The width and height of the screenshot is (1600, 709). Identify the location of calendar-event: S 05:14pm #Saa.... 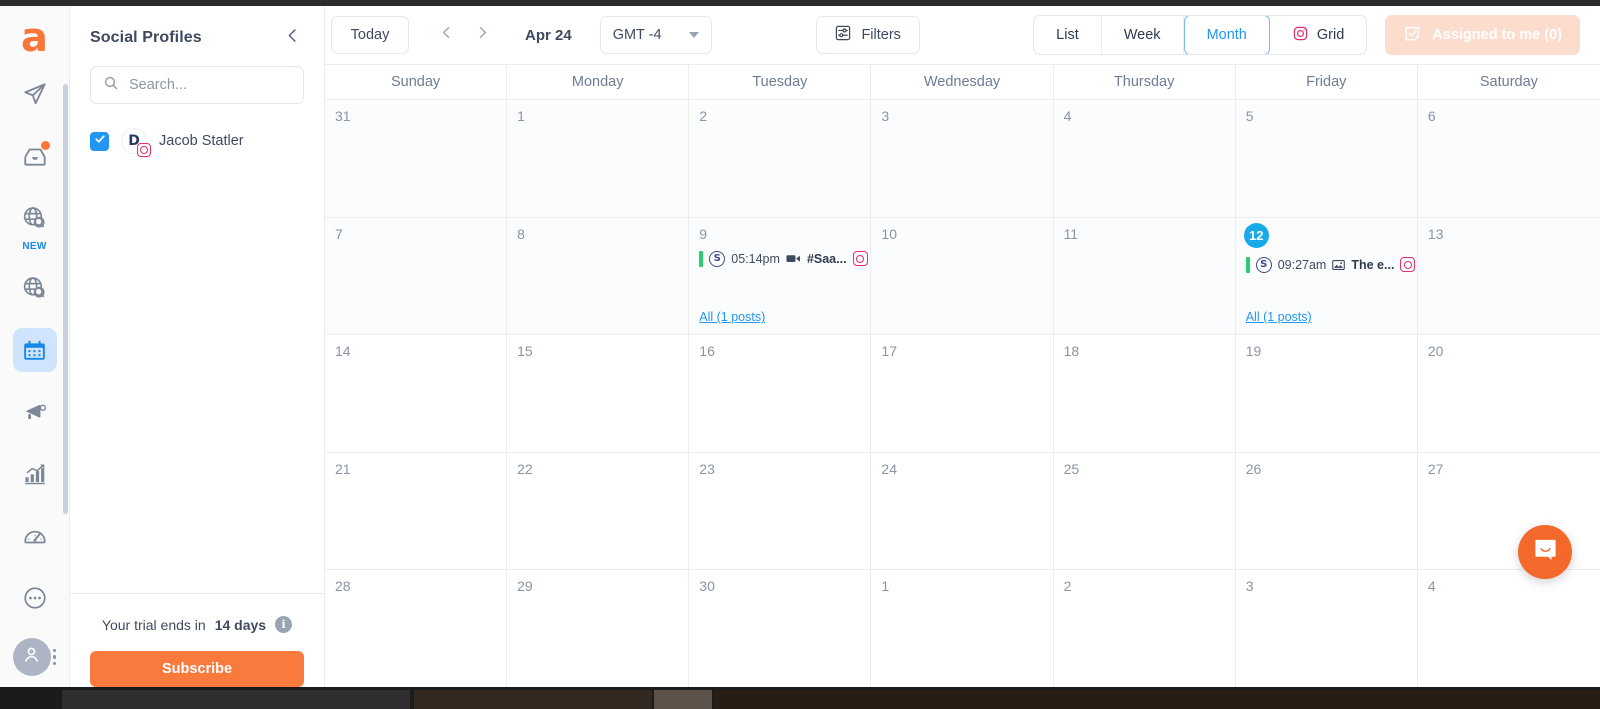
(783, 258).